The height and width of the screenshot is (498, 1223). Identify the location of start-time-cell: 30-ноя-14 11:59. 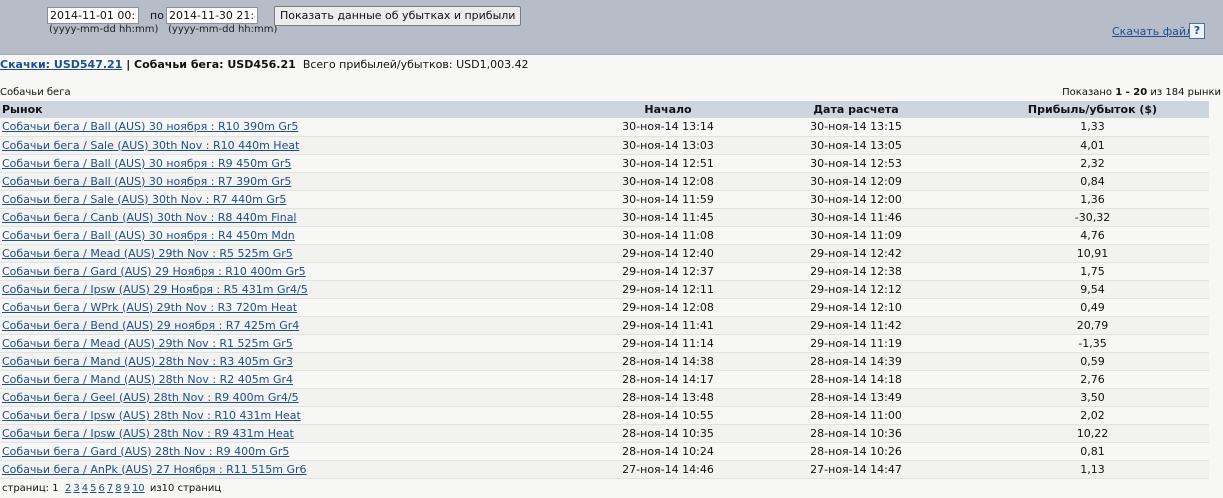
(668, 199).